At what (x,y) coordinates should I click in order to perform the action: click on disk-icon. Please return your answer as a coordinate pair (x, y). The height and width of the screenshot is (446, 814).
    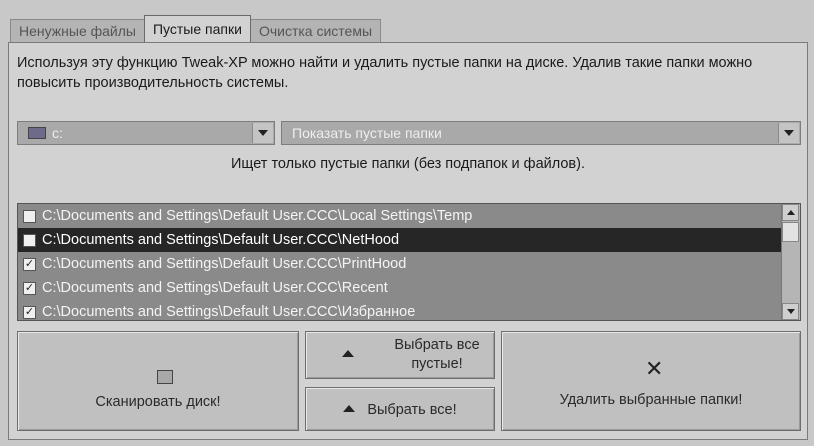
    Looking at the image, I should click on (165, 377).